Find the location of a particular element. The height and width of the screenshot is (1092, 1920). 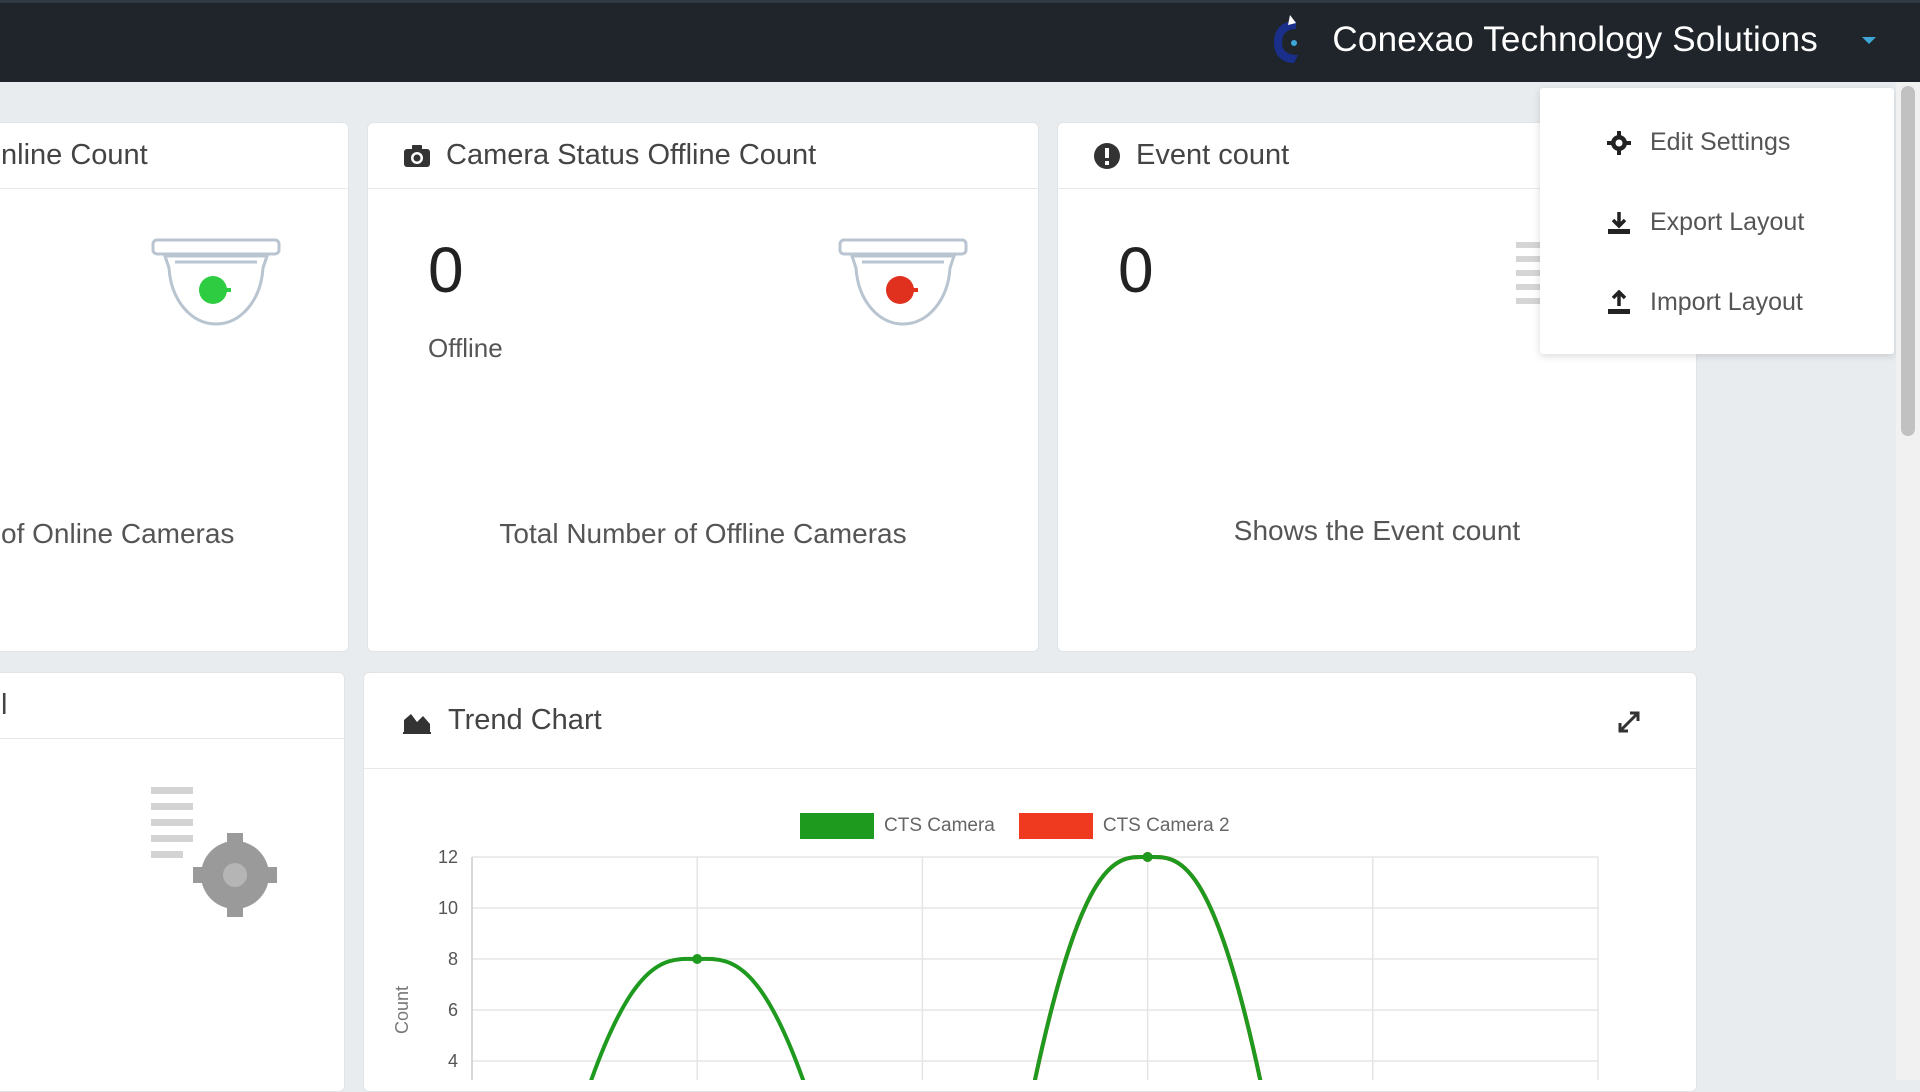

menu-item-import-layout: Import Layout is located at coordinates (1704, 302).